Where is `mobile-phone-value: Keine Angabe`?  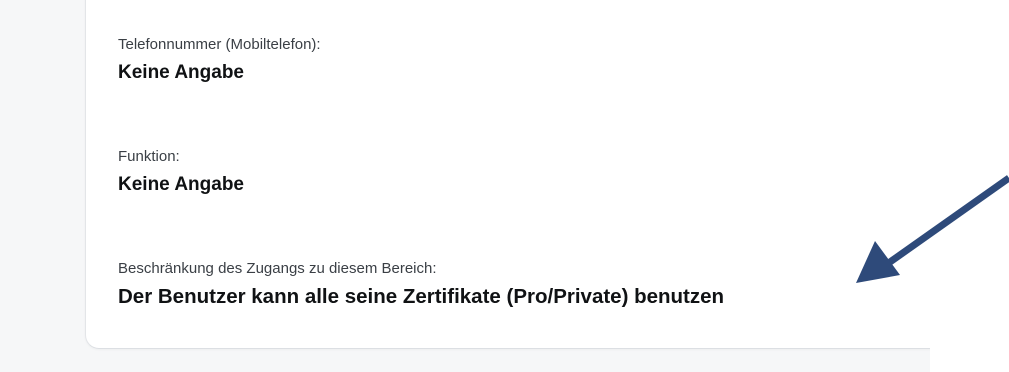
mobile-phone-value: Keine Angabe is located at coordinates (181, 72).